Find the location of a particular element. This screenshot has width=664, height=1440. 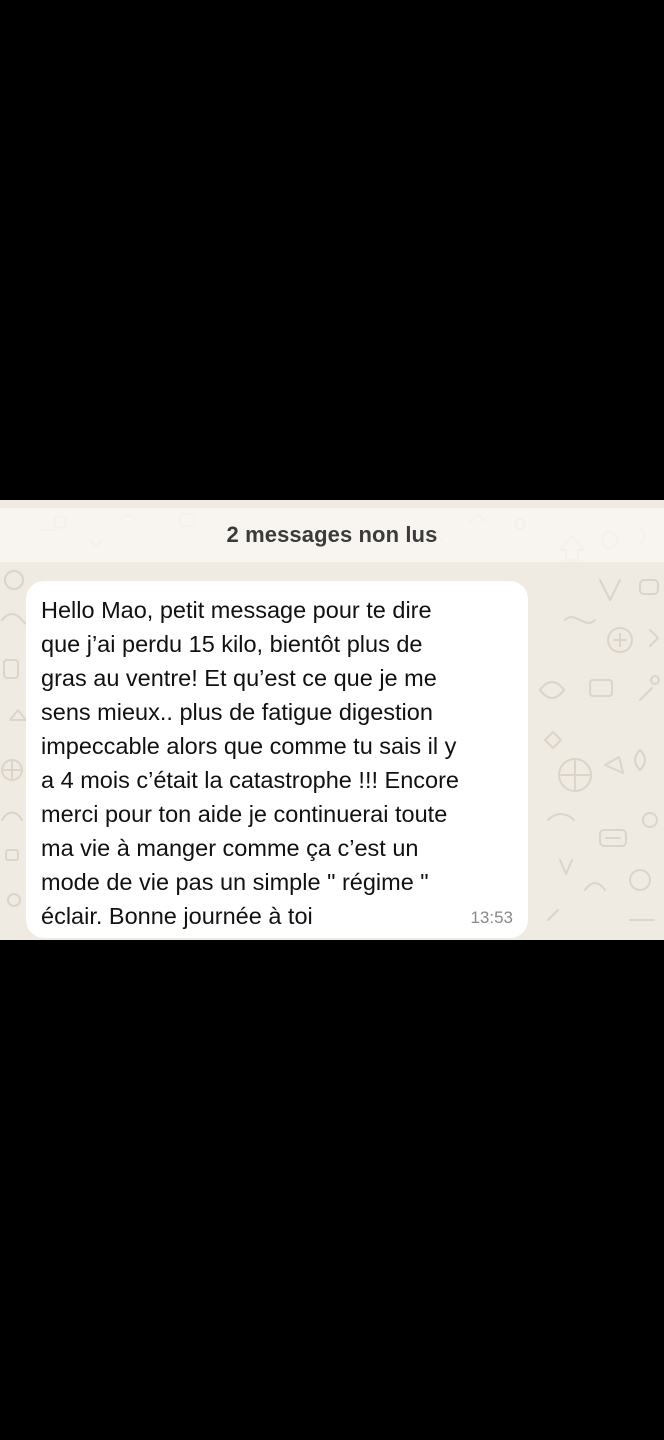

unread-messages-label: 2 messages non lus is located at coordinates (332, 534).